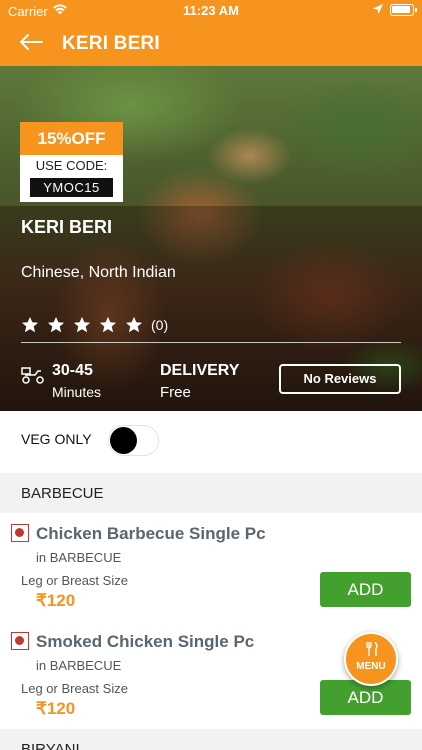 The width and height of the screenshot is (422, 750). What do you see at coordinates (145, 641) in the screenshot?
I see `item-name: Smoked Chicken Single Pc` at bounding box center [145, 641].